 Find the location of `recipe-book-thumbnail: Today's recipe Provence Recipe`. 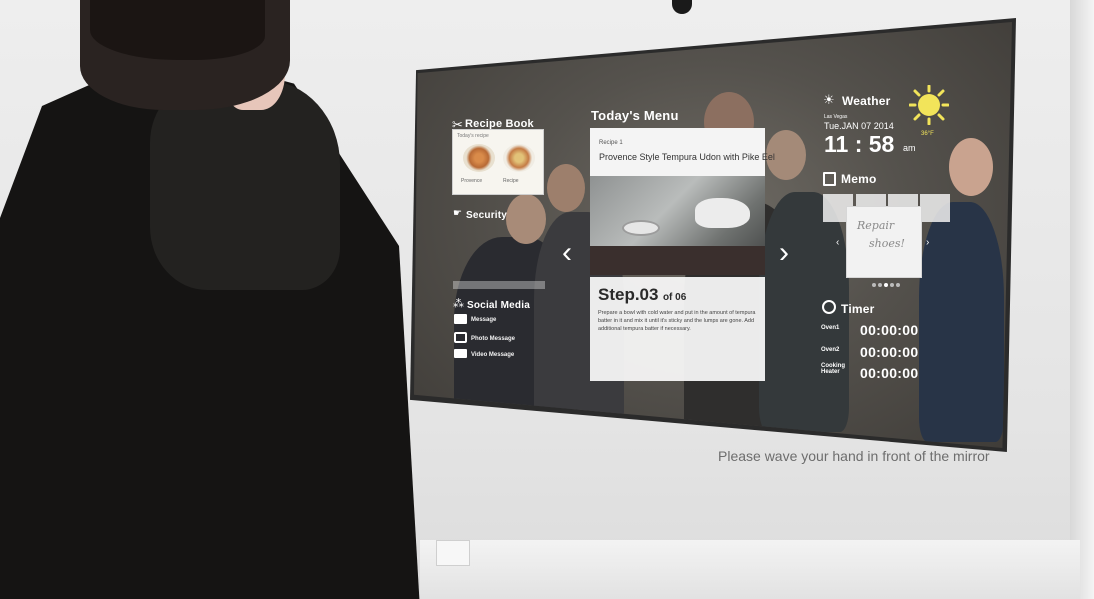

recipe-book-thumbnail: Today's recipe Provence Recipe is located at coordinates (498, 162).